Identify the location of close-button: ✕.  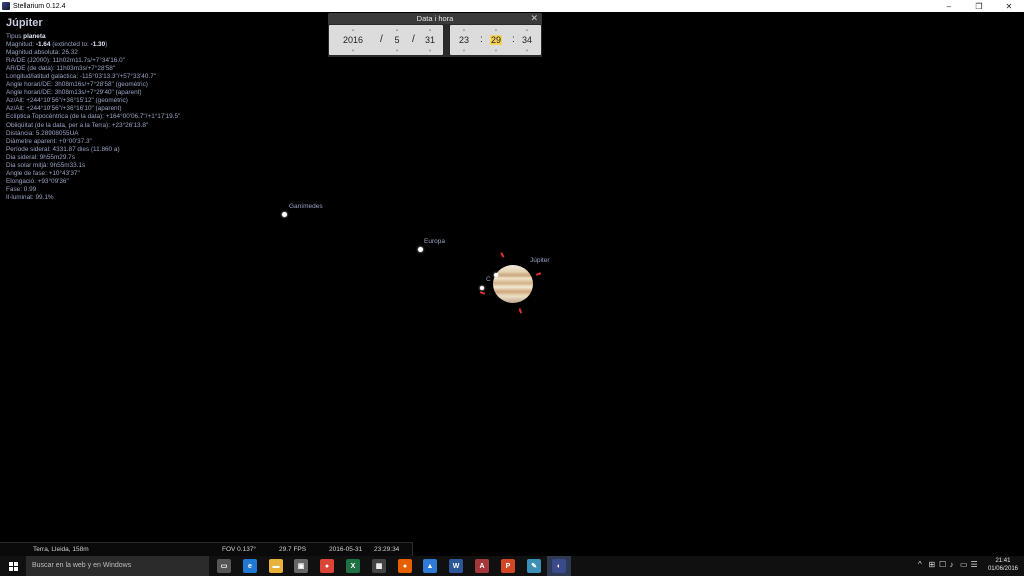
(1009, 6).